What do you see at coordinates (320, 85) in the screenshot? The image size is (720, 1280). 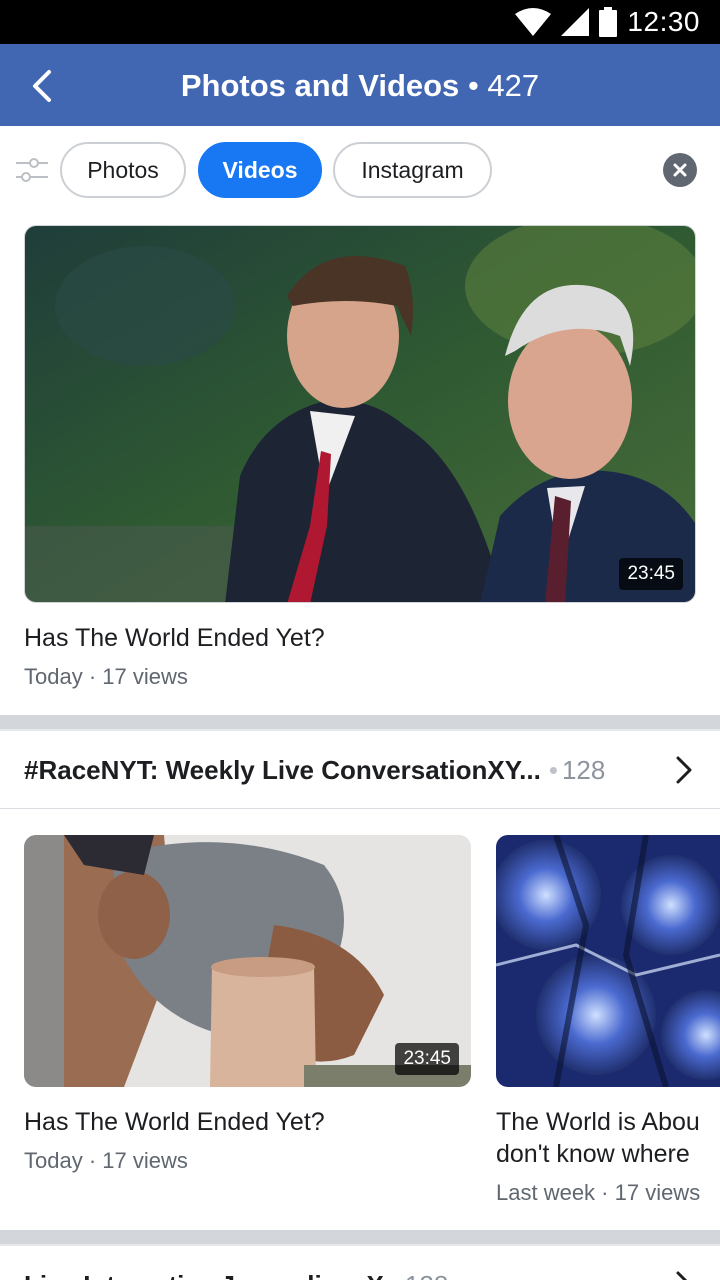 I see `page-title-text: Photos and Videos` at bounding box center [320, 85].